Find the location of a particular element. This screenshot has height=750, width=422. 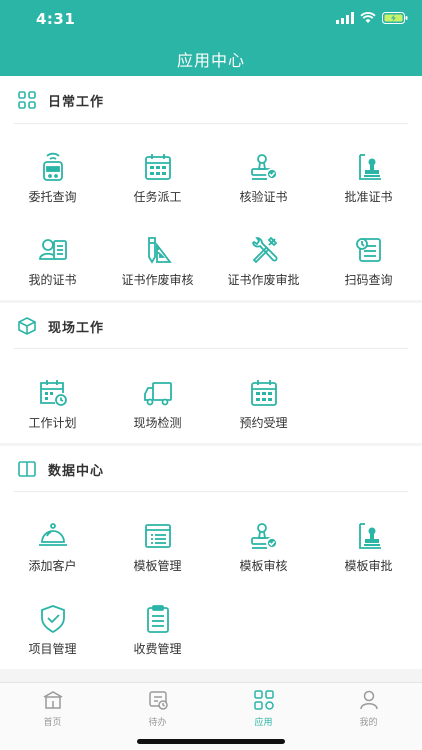

app-template-approval: 模板审批 is located at coordinates (368, 556).